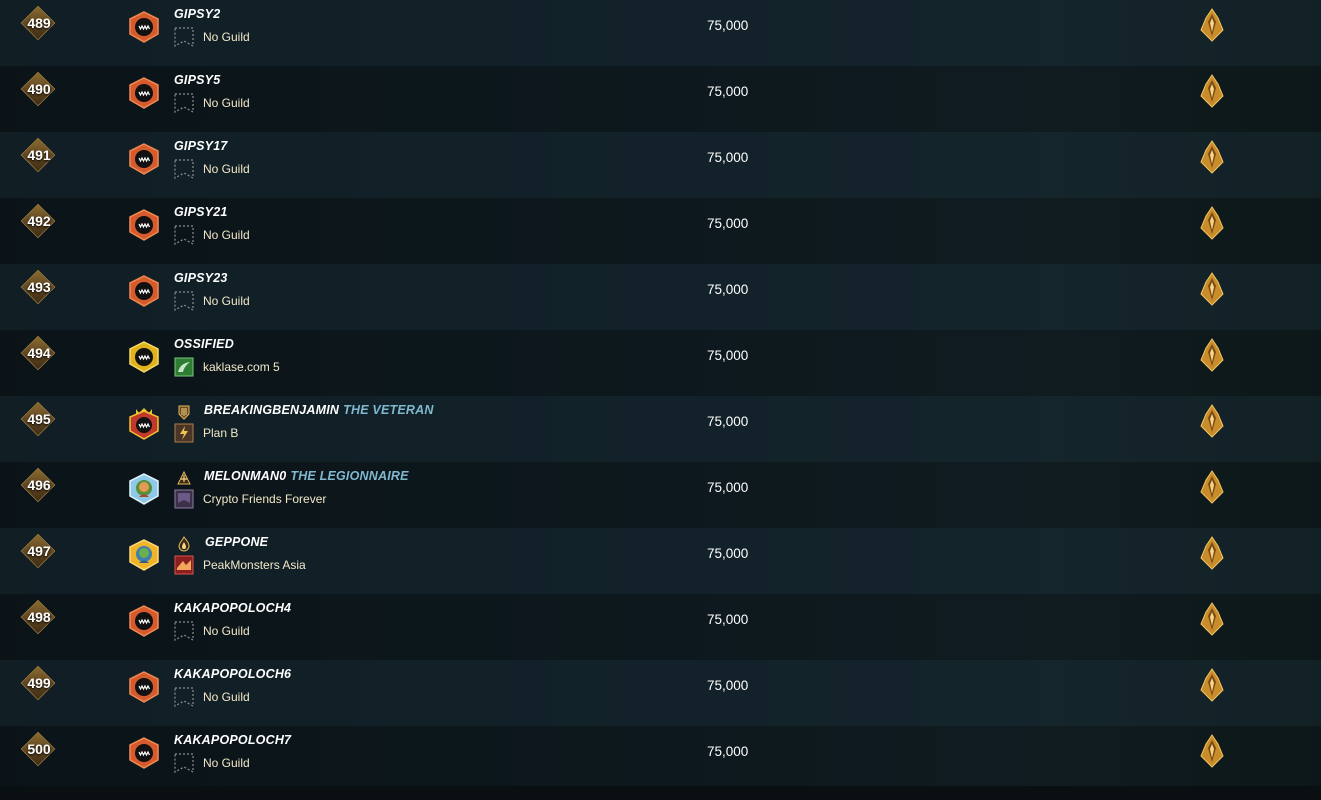 This screenshot has height=800, width=1321. Describe the element at coordinates (39, 485) in the screenshot. I see `rank-number: 496` at that location.